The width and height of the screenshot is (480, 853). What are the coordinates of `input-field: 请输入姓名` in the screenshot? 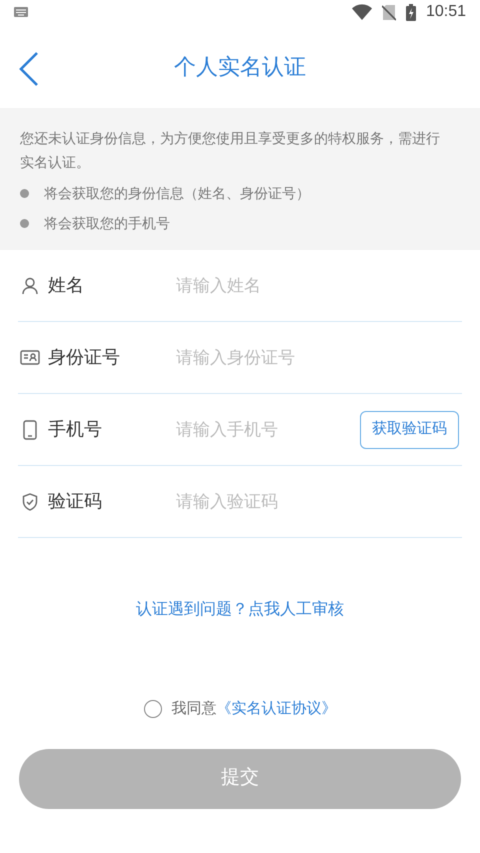 It's located at (319, 285).